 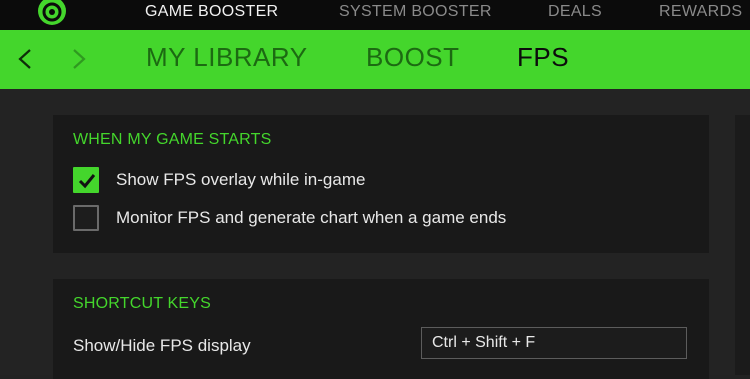 I want to click on chevron-right-icon, so click(x=79, y=59).